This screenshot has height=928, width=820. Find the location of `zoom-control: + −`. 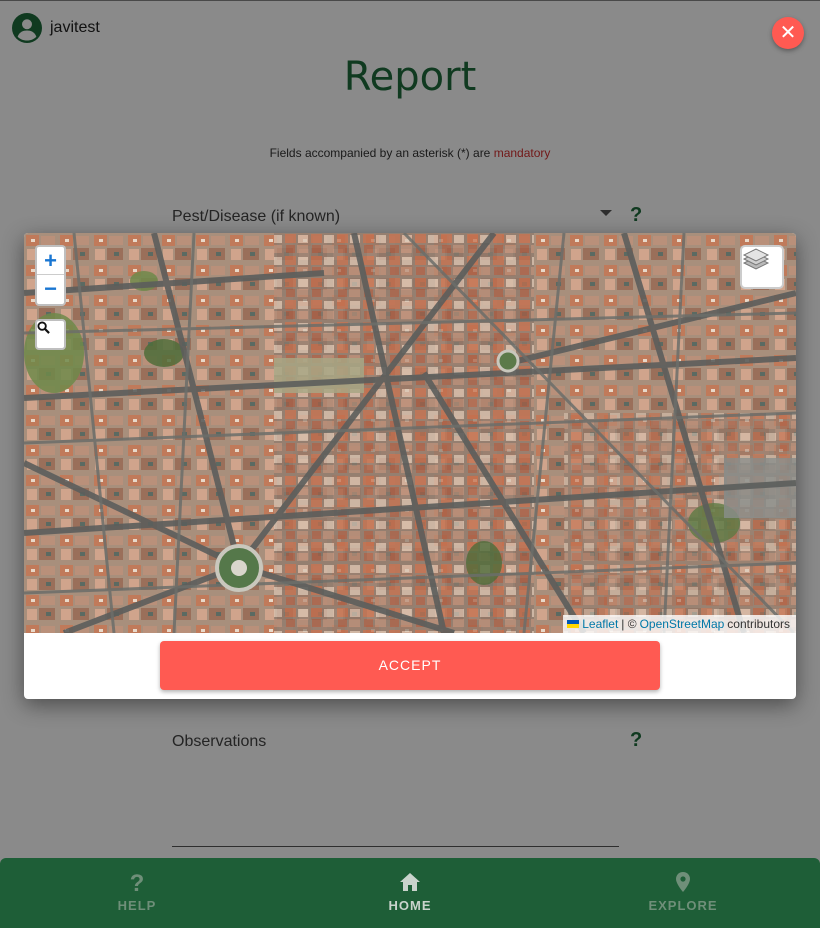

zoom-control: + − is located at coordinates (50, 275).